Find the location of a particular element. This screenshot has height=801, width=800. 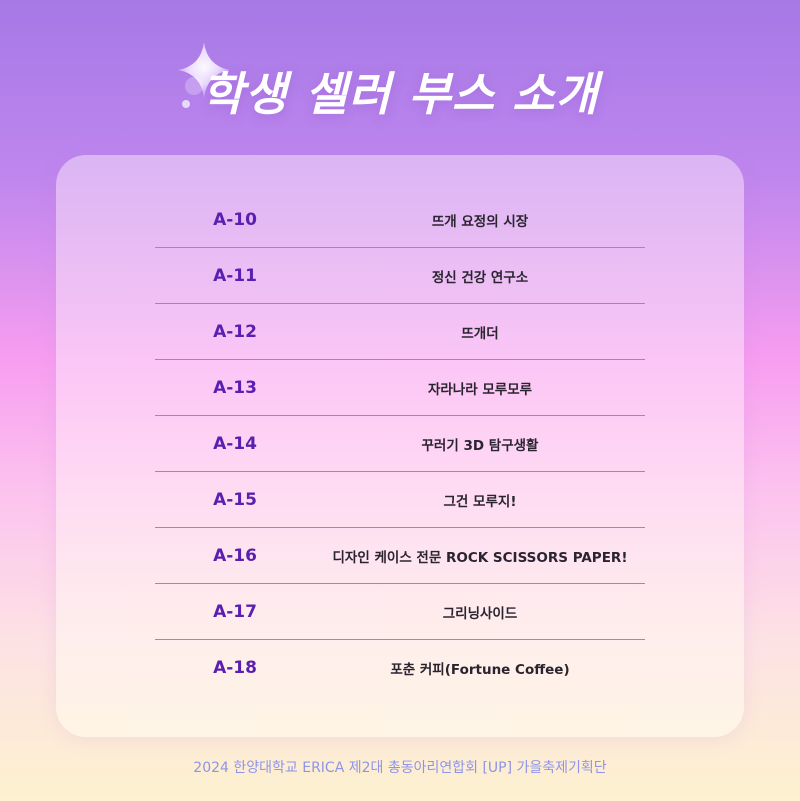

booth-code: A-13 is located at coordinates (235, 387).